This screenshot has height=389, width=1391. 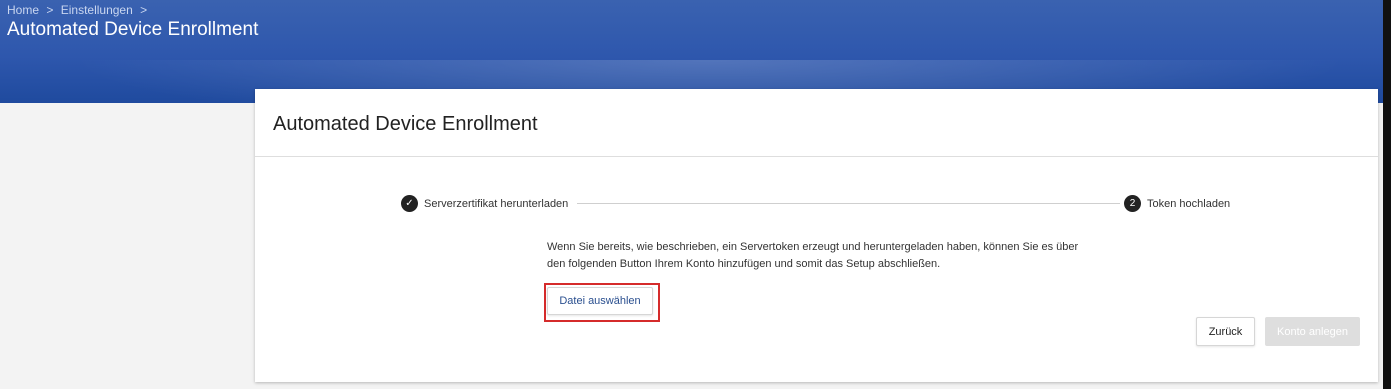 What do you see at coordinates (23, 10) in the screenshot?
I see `breadcrumb-home: Home` at bounding box center [23, 10].